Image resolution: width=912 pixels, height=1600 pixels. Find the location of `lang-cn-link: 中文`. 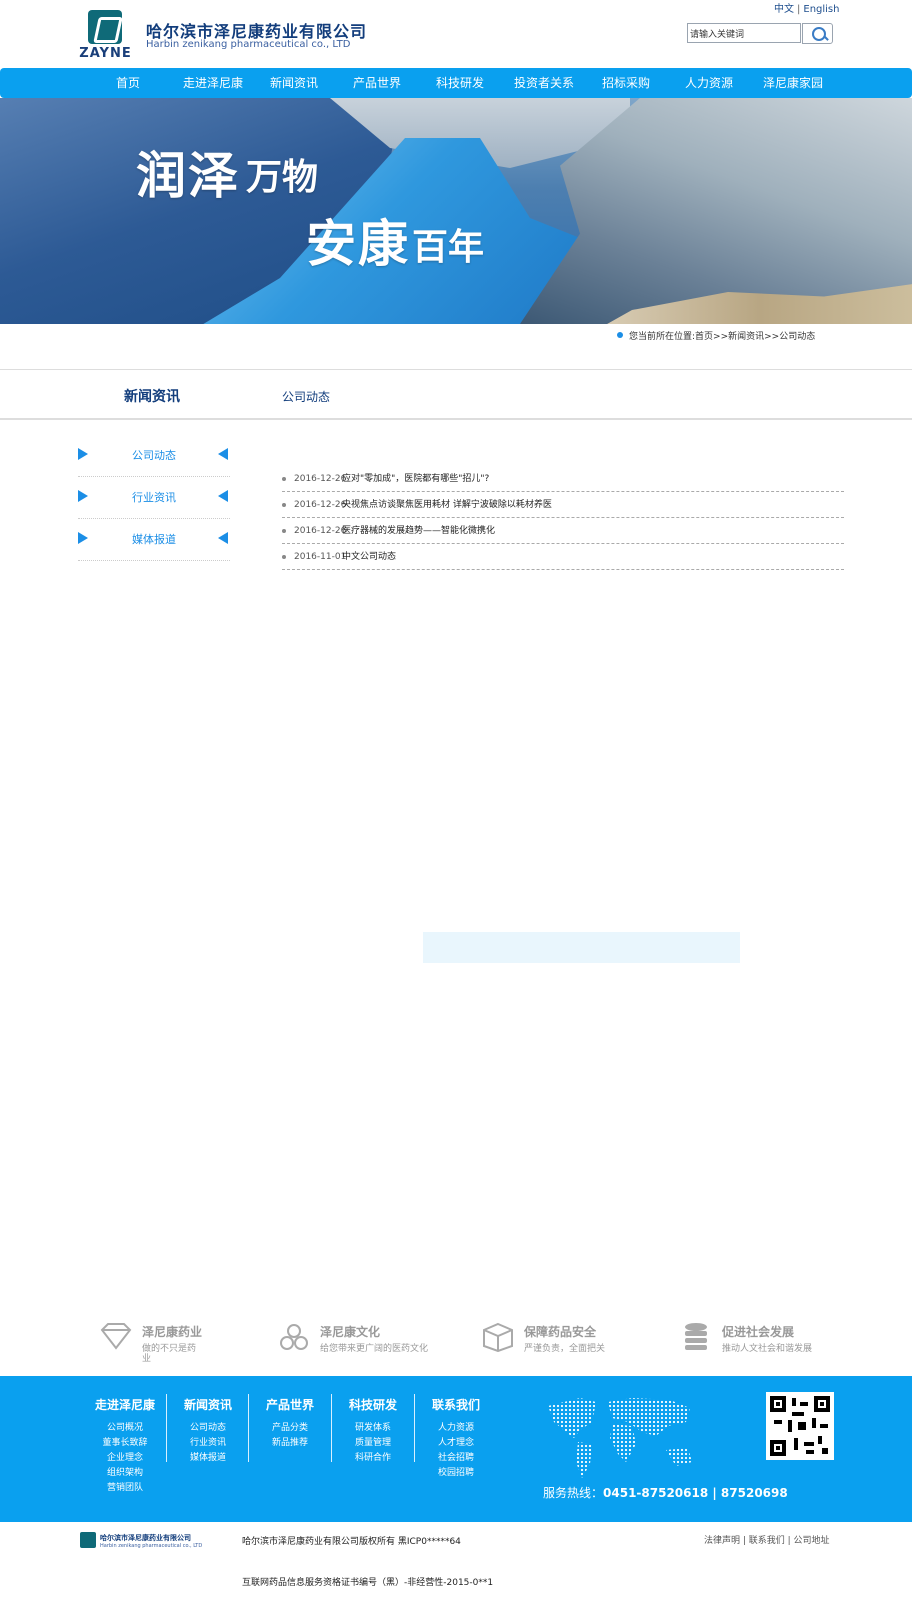

lang-cn-link: 中文 is located at coordinates (784, 9).